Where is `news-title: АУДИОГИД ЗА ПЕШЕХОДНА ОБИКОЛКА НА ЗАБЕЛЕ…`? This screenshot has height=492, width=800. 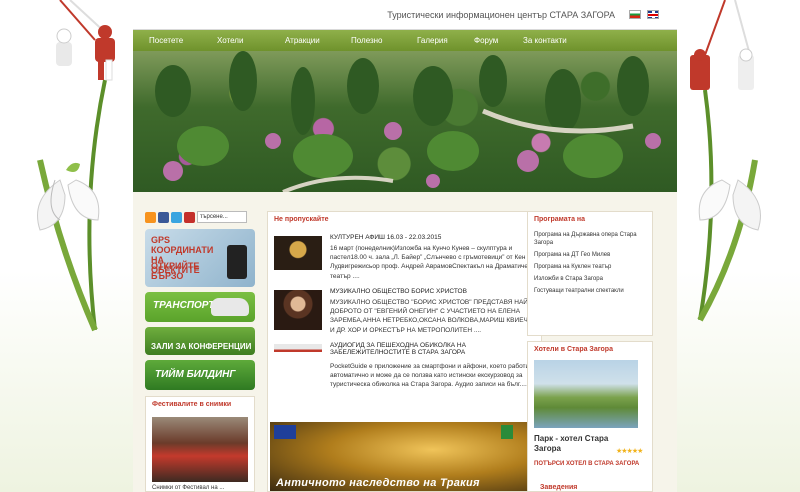
news-title: АУДИОГИД ЗА ПЕШЕХОДНА ОБИКОЛКА НА ЗАБЕЛЕ… is located at coordinates (435, 349).